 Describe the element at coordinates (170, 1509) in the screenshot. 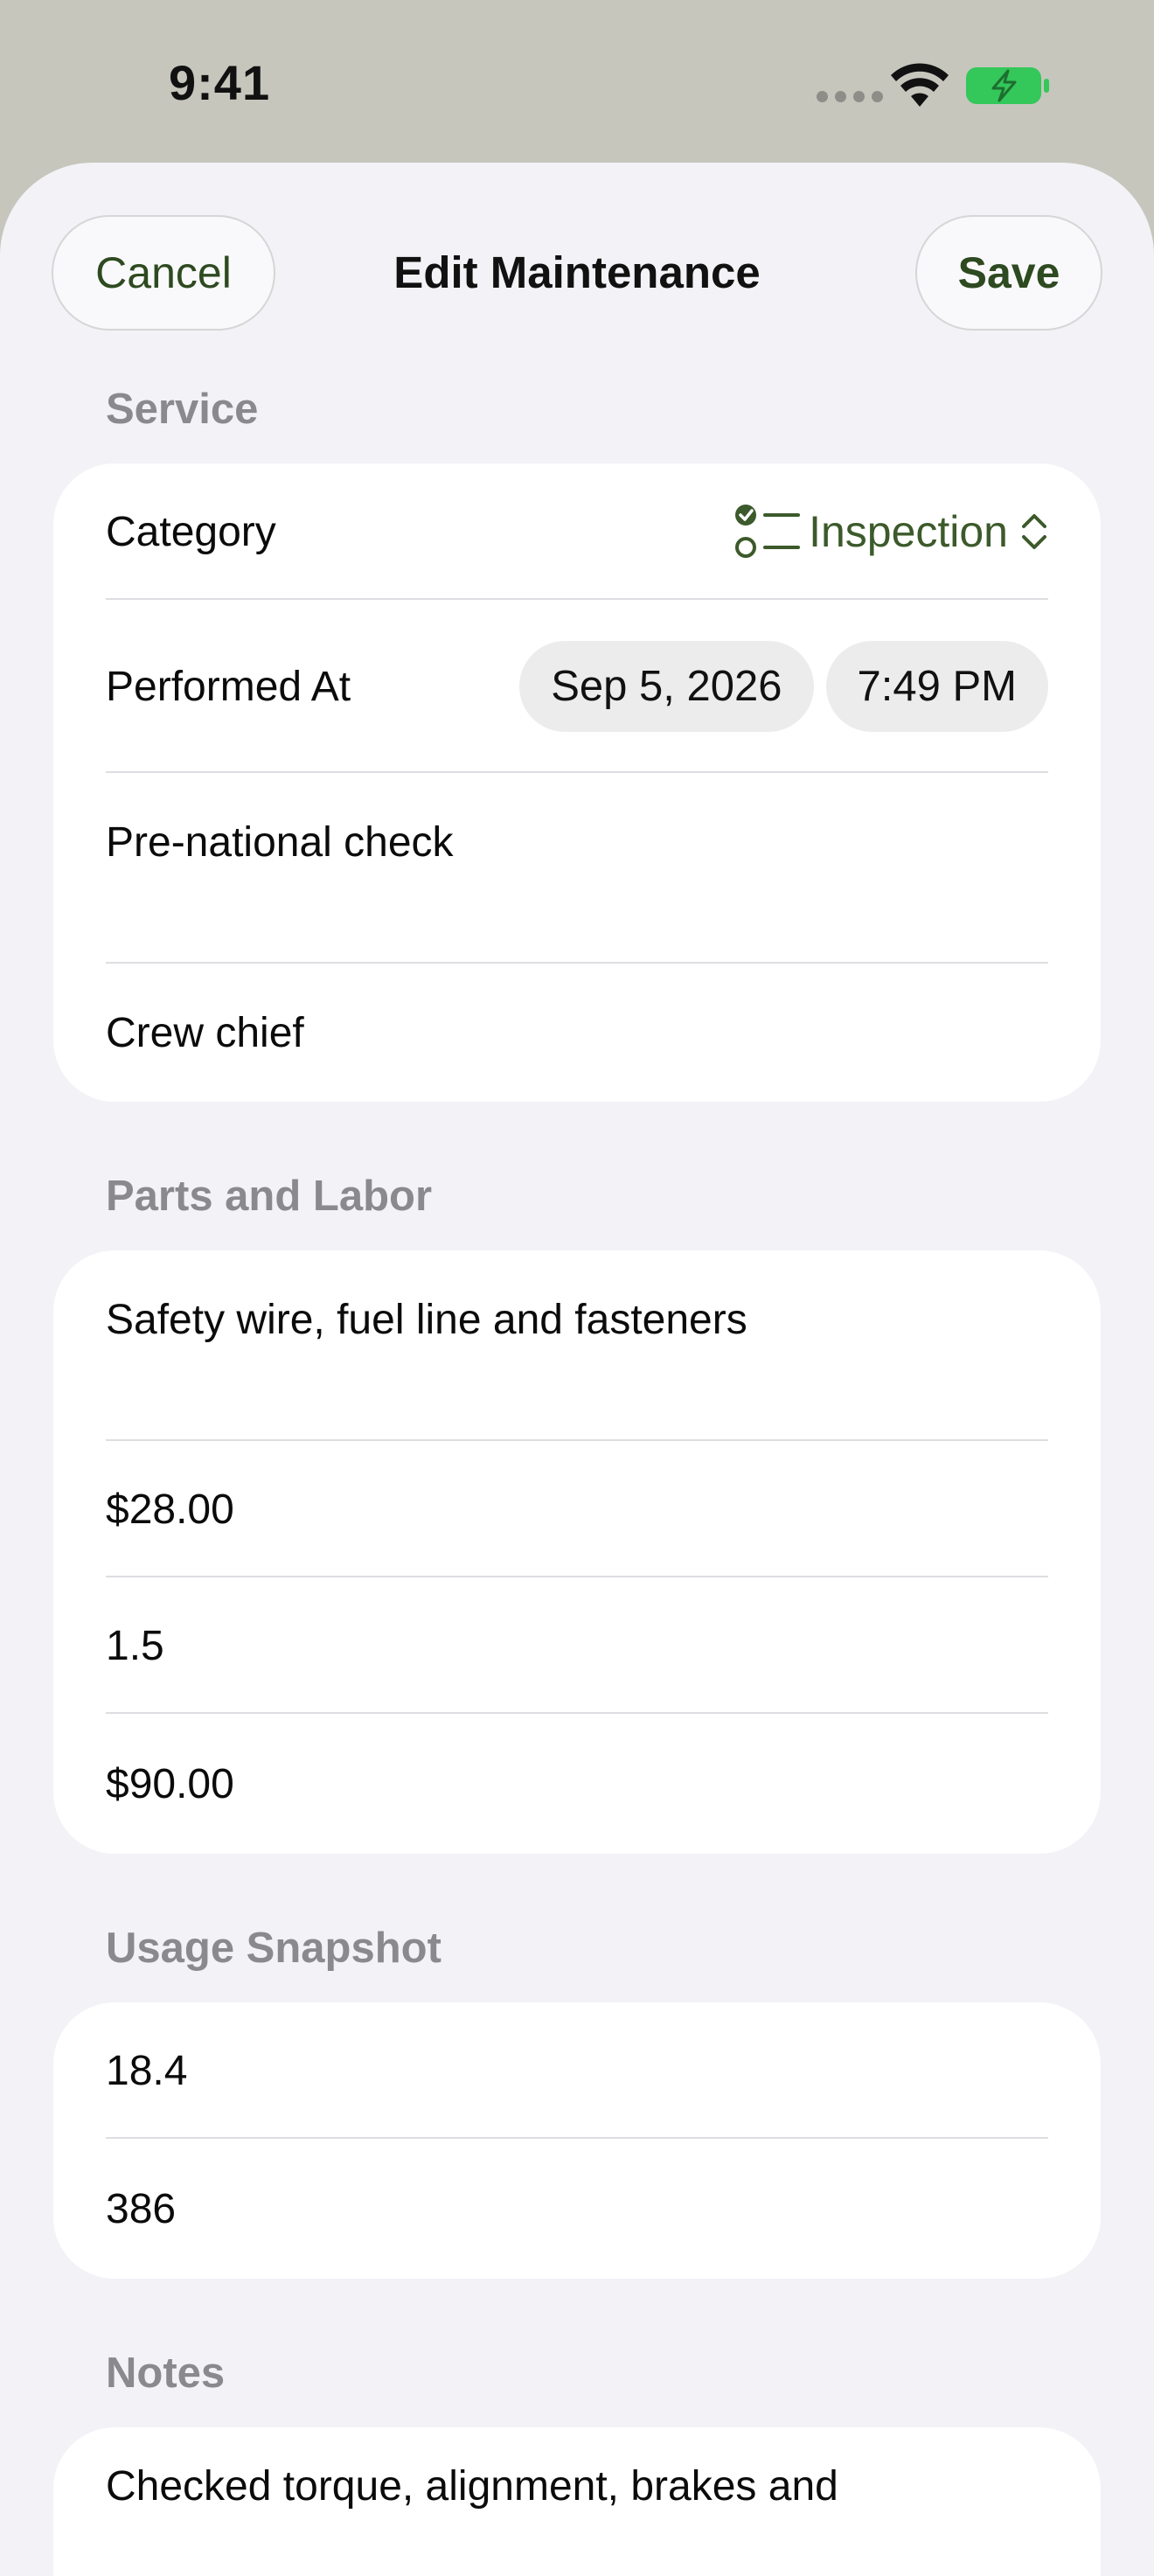

I see `parts-cost-text: $28.00` at that location.